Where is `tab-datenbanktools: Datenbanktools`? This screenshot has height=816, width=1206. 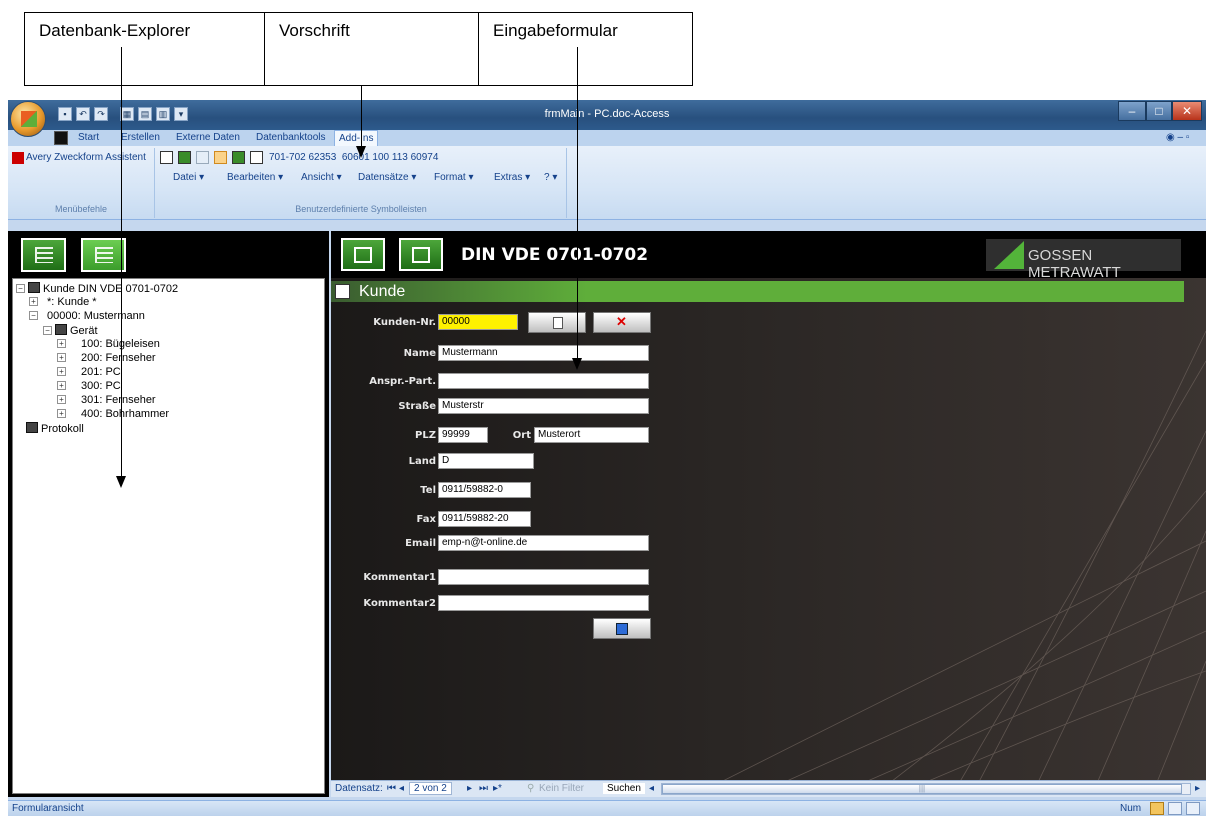 tab-datenbanktools: Datenbanktools is located at coordinates (291, 138).